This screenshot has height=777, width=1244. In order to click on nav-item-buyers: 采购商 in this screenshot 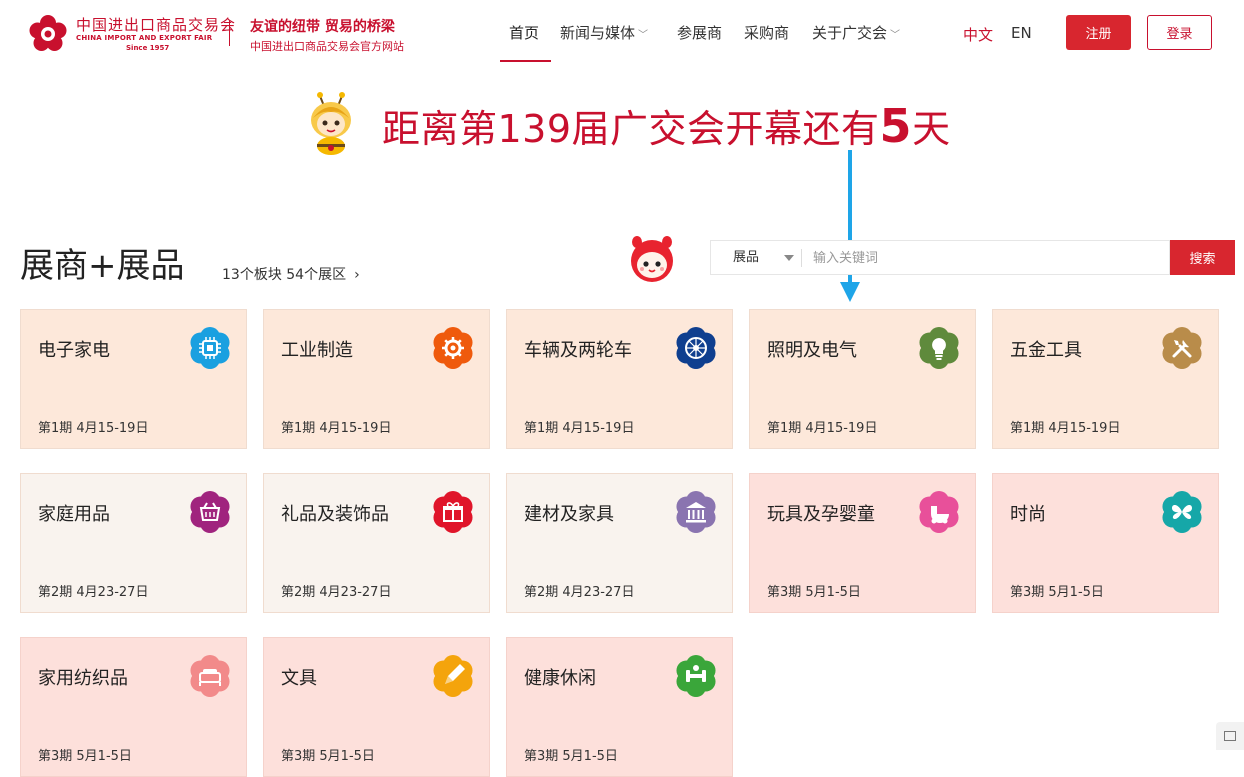, I will do `click(766, 42)`.